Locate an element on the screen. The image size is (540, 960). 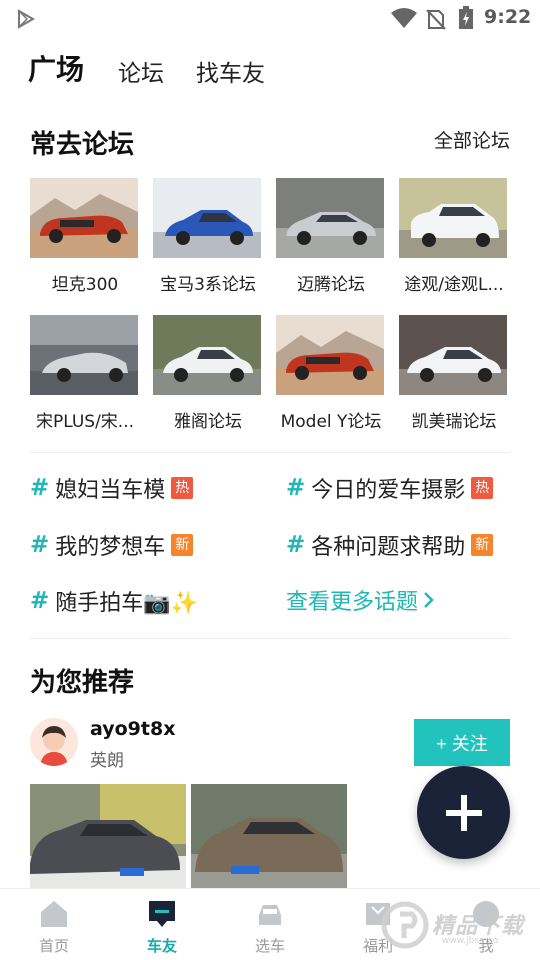
topic-item: # 今日的爱车摄影 热 is located at coordinates (390, 488).